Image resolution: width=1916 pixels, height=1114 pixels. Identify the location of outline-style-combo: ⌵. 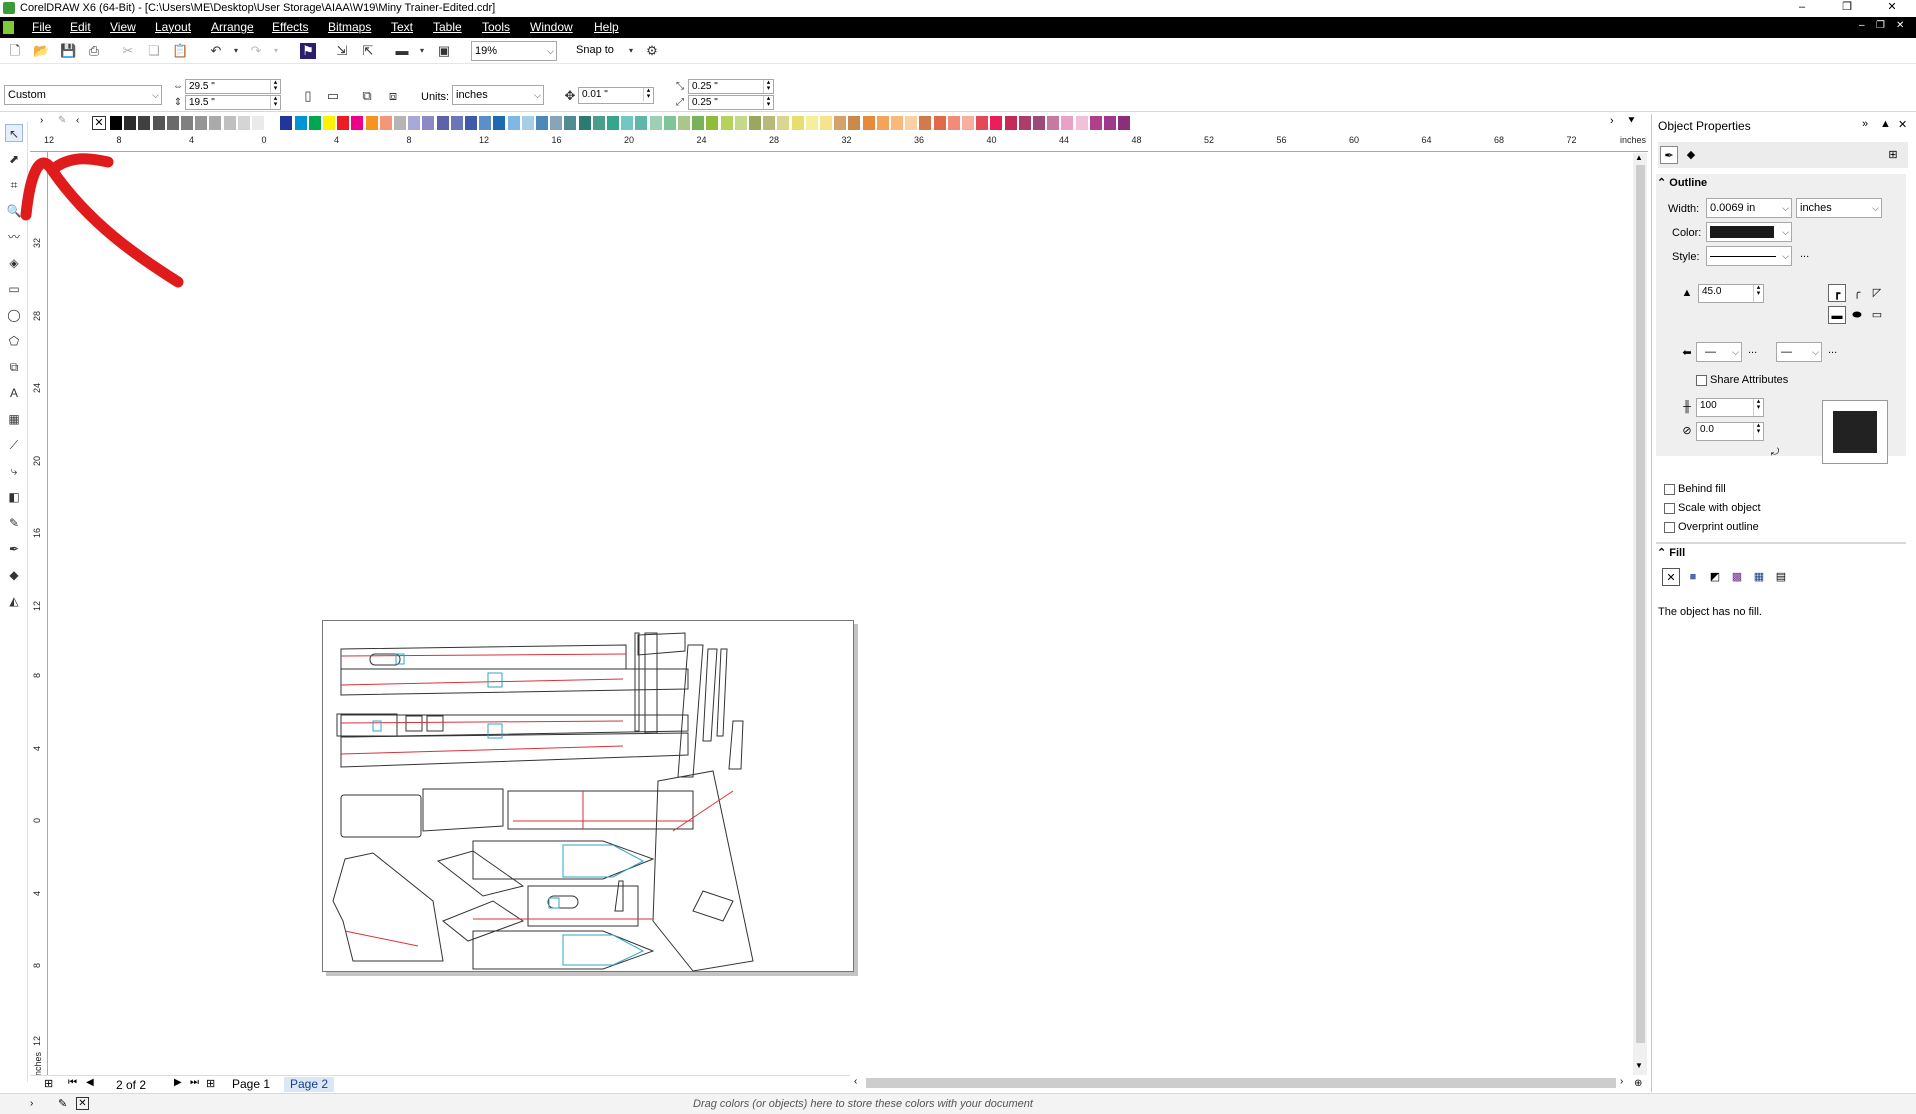
(1749, 256).